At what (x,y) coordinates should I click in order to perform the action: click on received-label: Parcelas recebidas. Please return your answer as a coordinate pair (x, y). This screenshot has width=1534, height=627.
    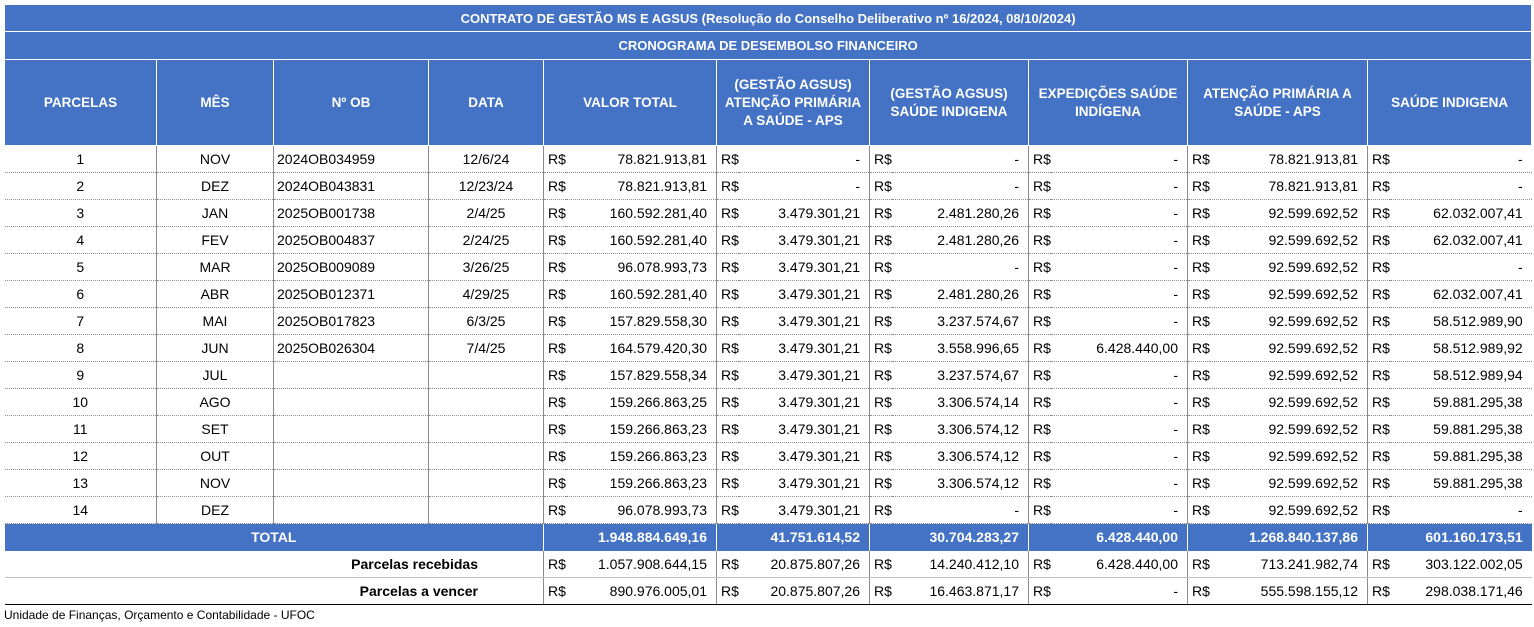
    Looking at the image, I should click on (274, 564).